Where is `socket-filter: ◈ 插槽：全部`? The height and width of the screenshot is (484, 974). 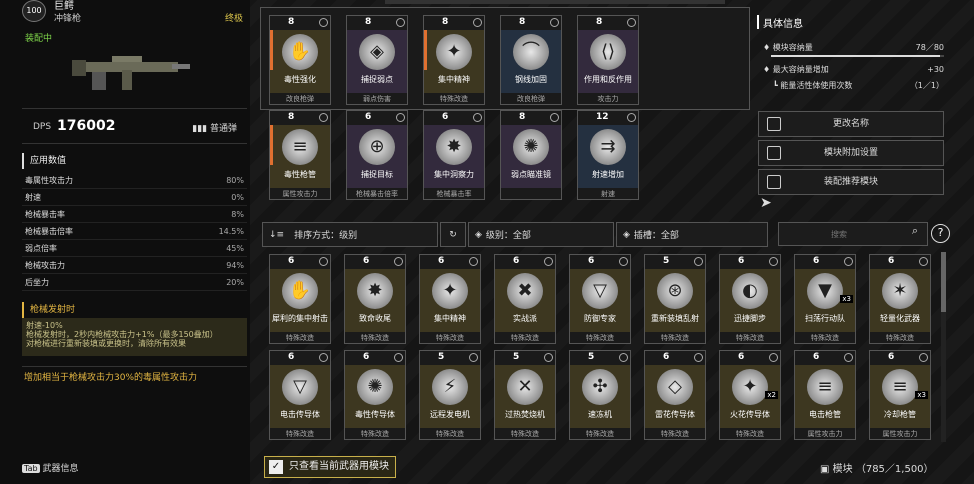
socket-filter: ◈ 插槽：全部 is located at coordinates (692, 234).